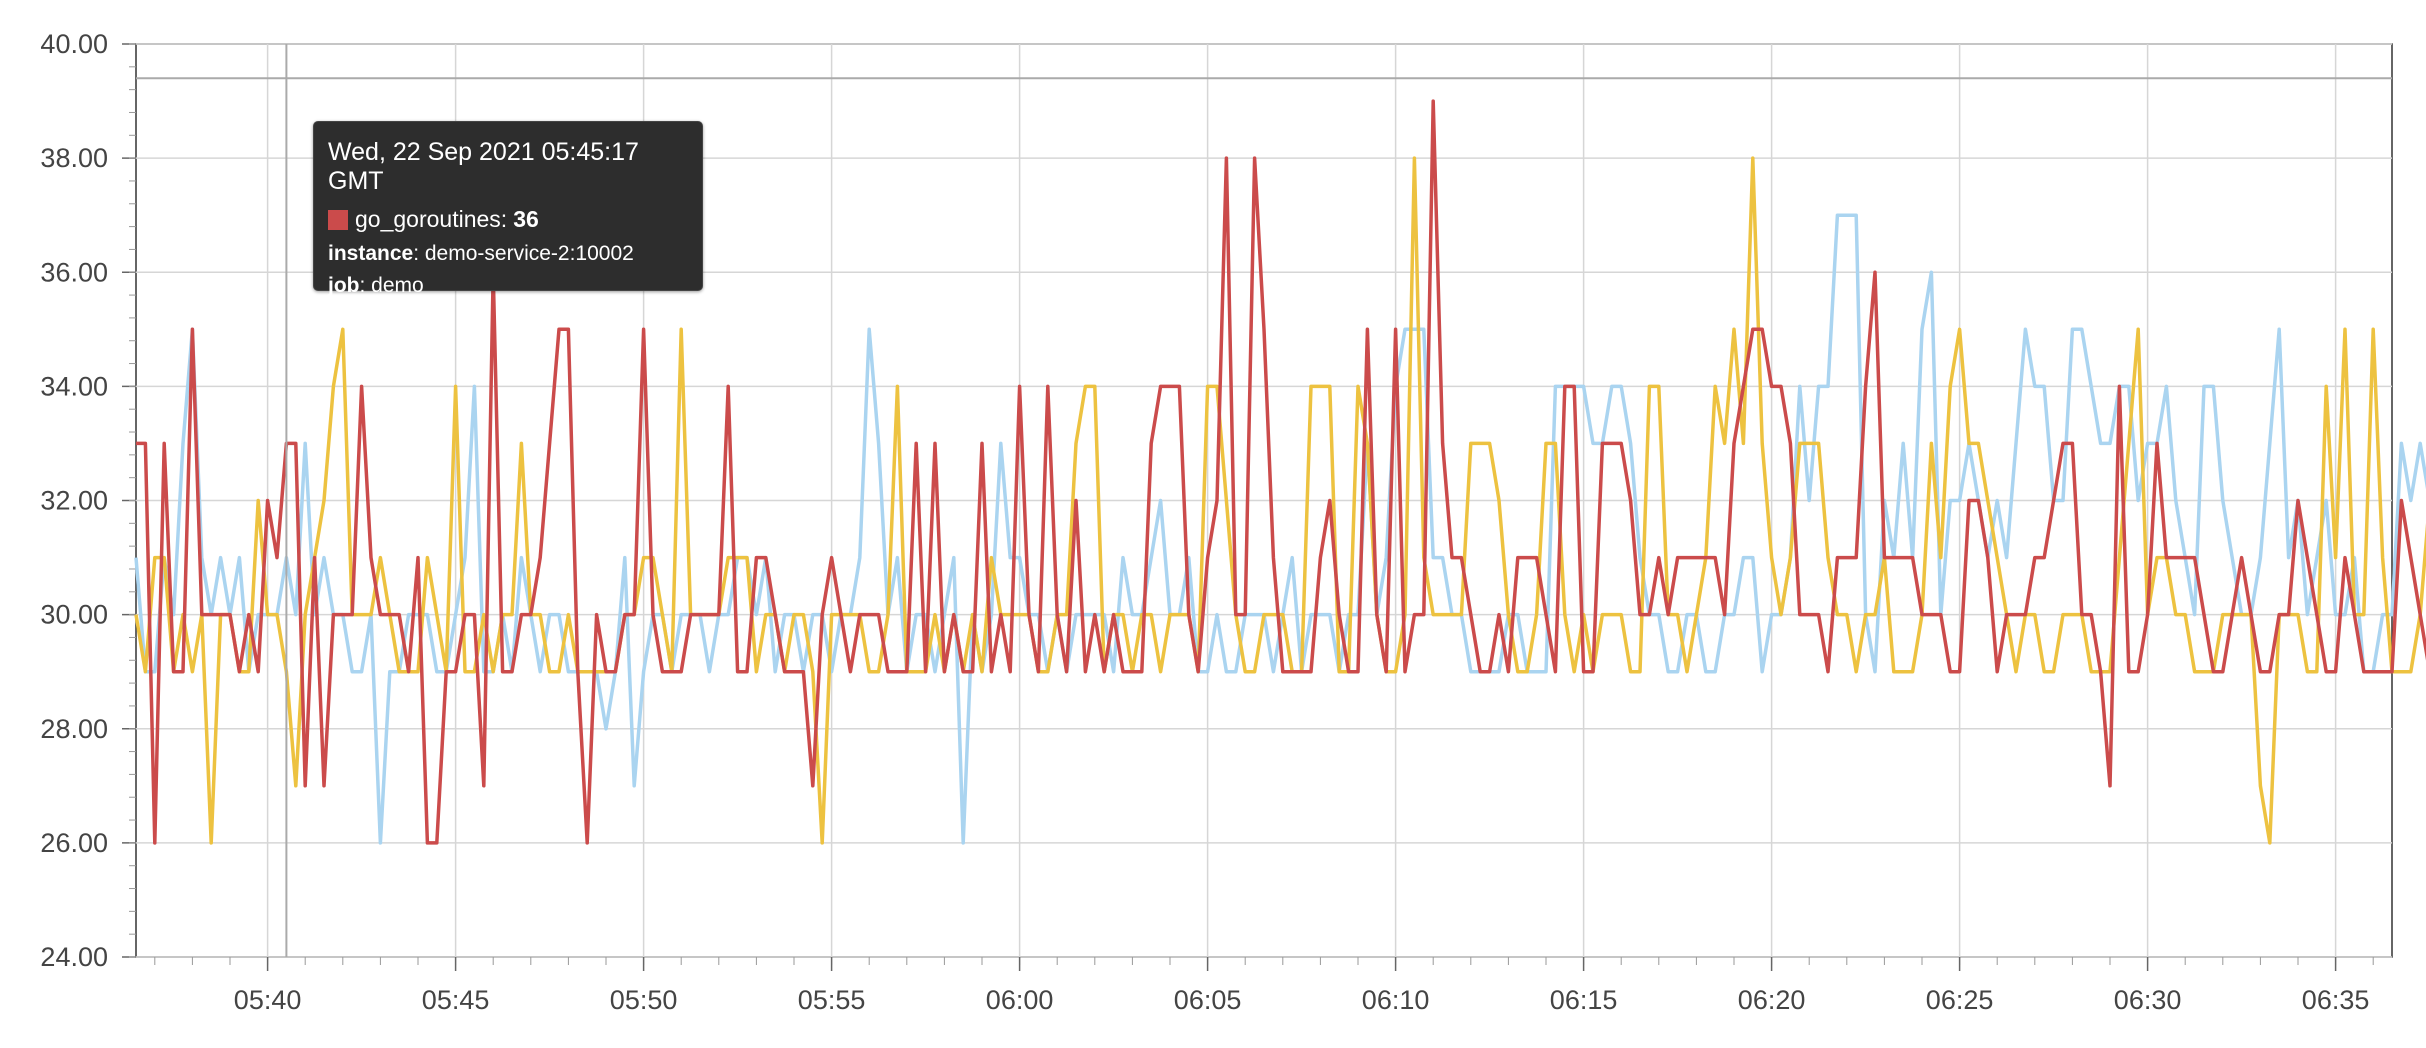  I want to click on label-value: demo-service-2:10002, so click(529, 253).